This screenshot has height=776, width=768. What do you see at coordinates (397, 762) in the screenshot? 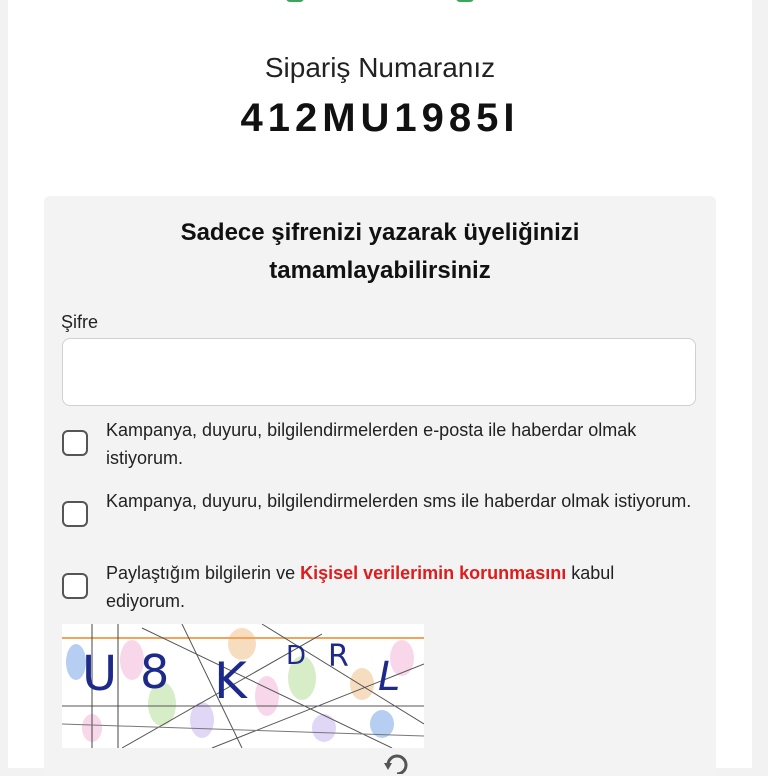
I see `refresh-icon` at bounding box center [397, 762].